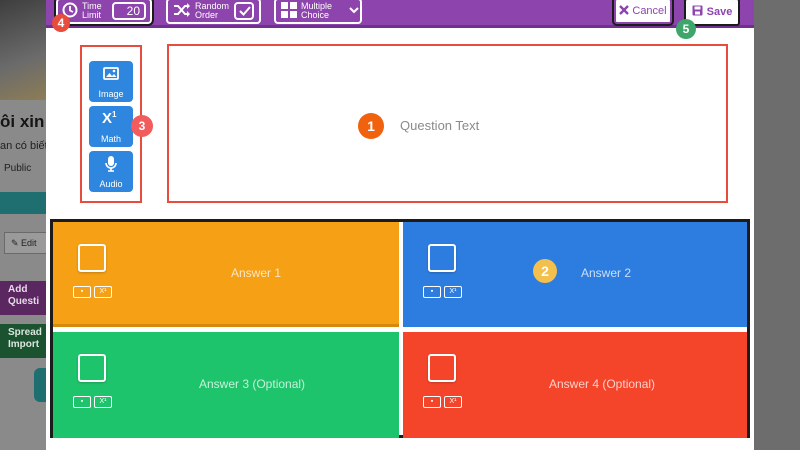 The image size is (800, 450). I want to click on edit-button: ✎ Edit, so click(27, 243).